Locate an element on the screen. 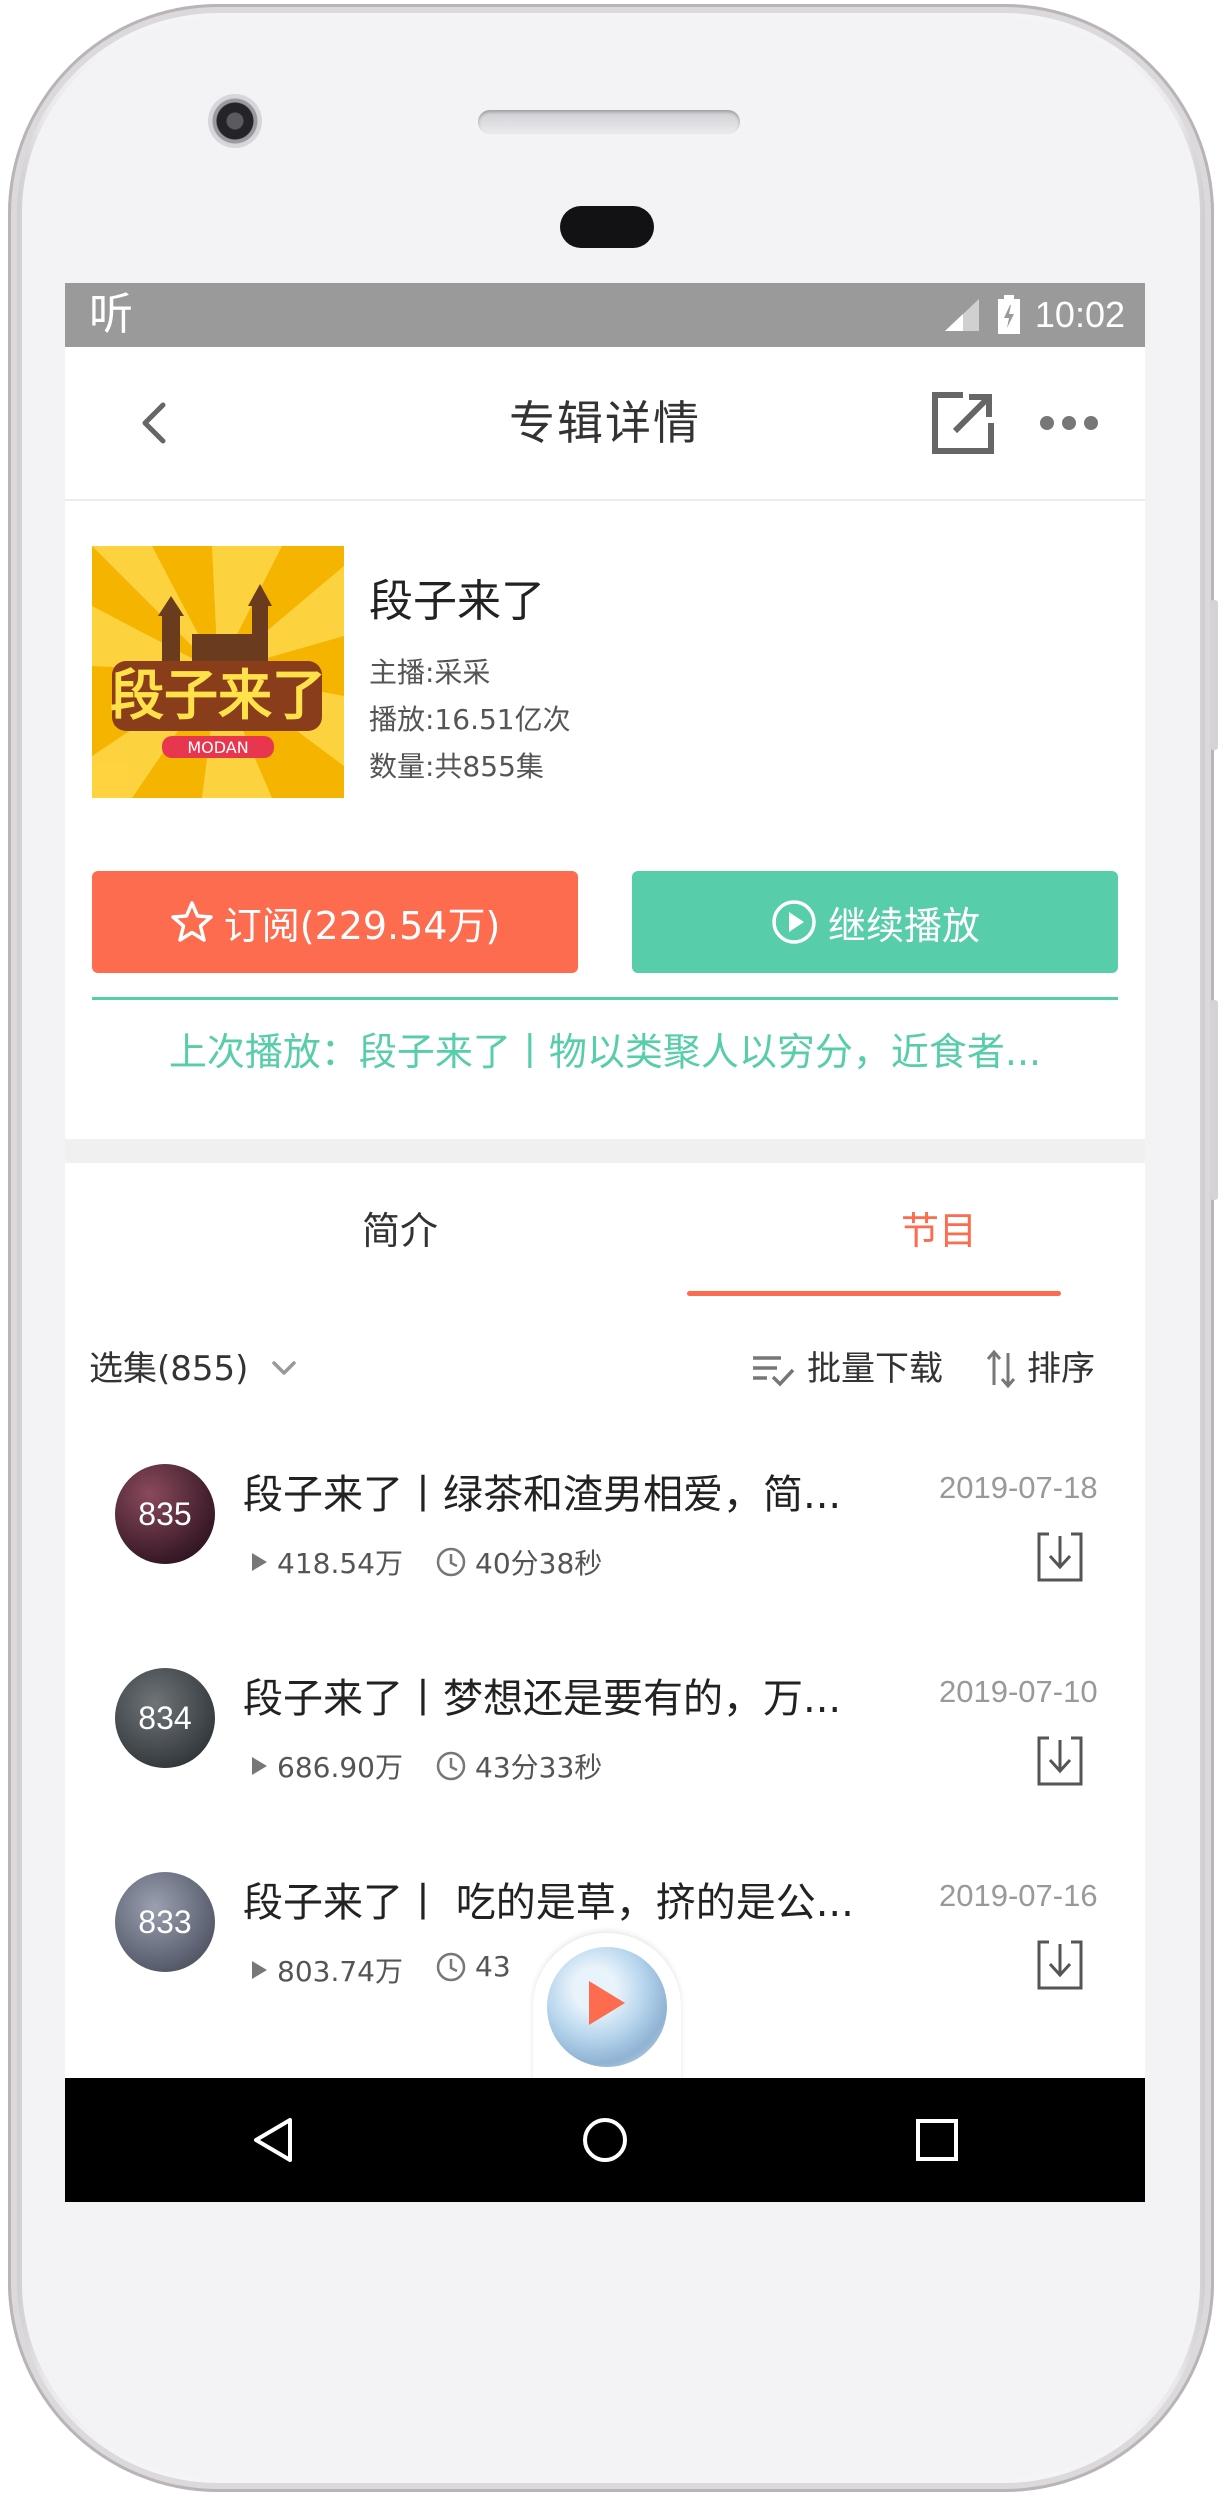 Image resolution: width=1222 pixels, height=2498 pixels. more-dots-icon is located at coordinates (1069, 423).